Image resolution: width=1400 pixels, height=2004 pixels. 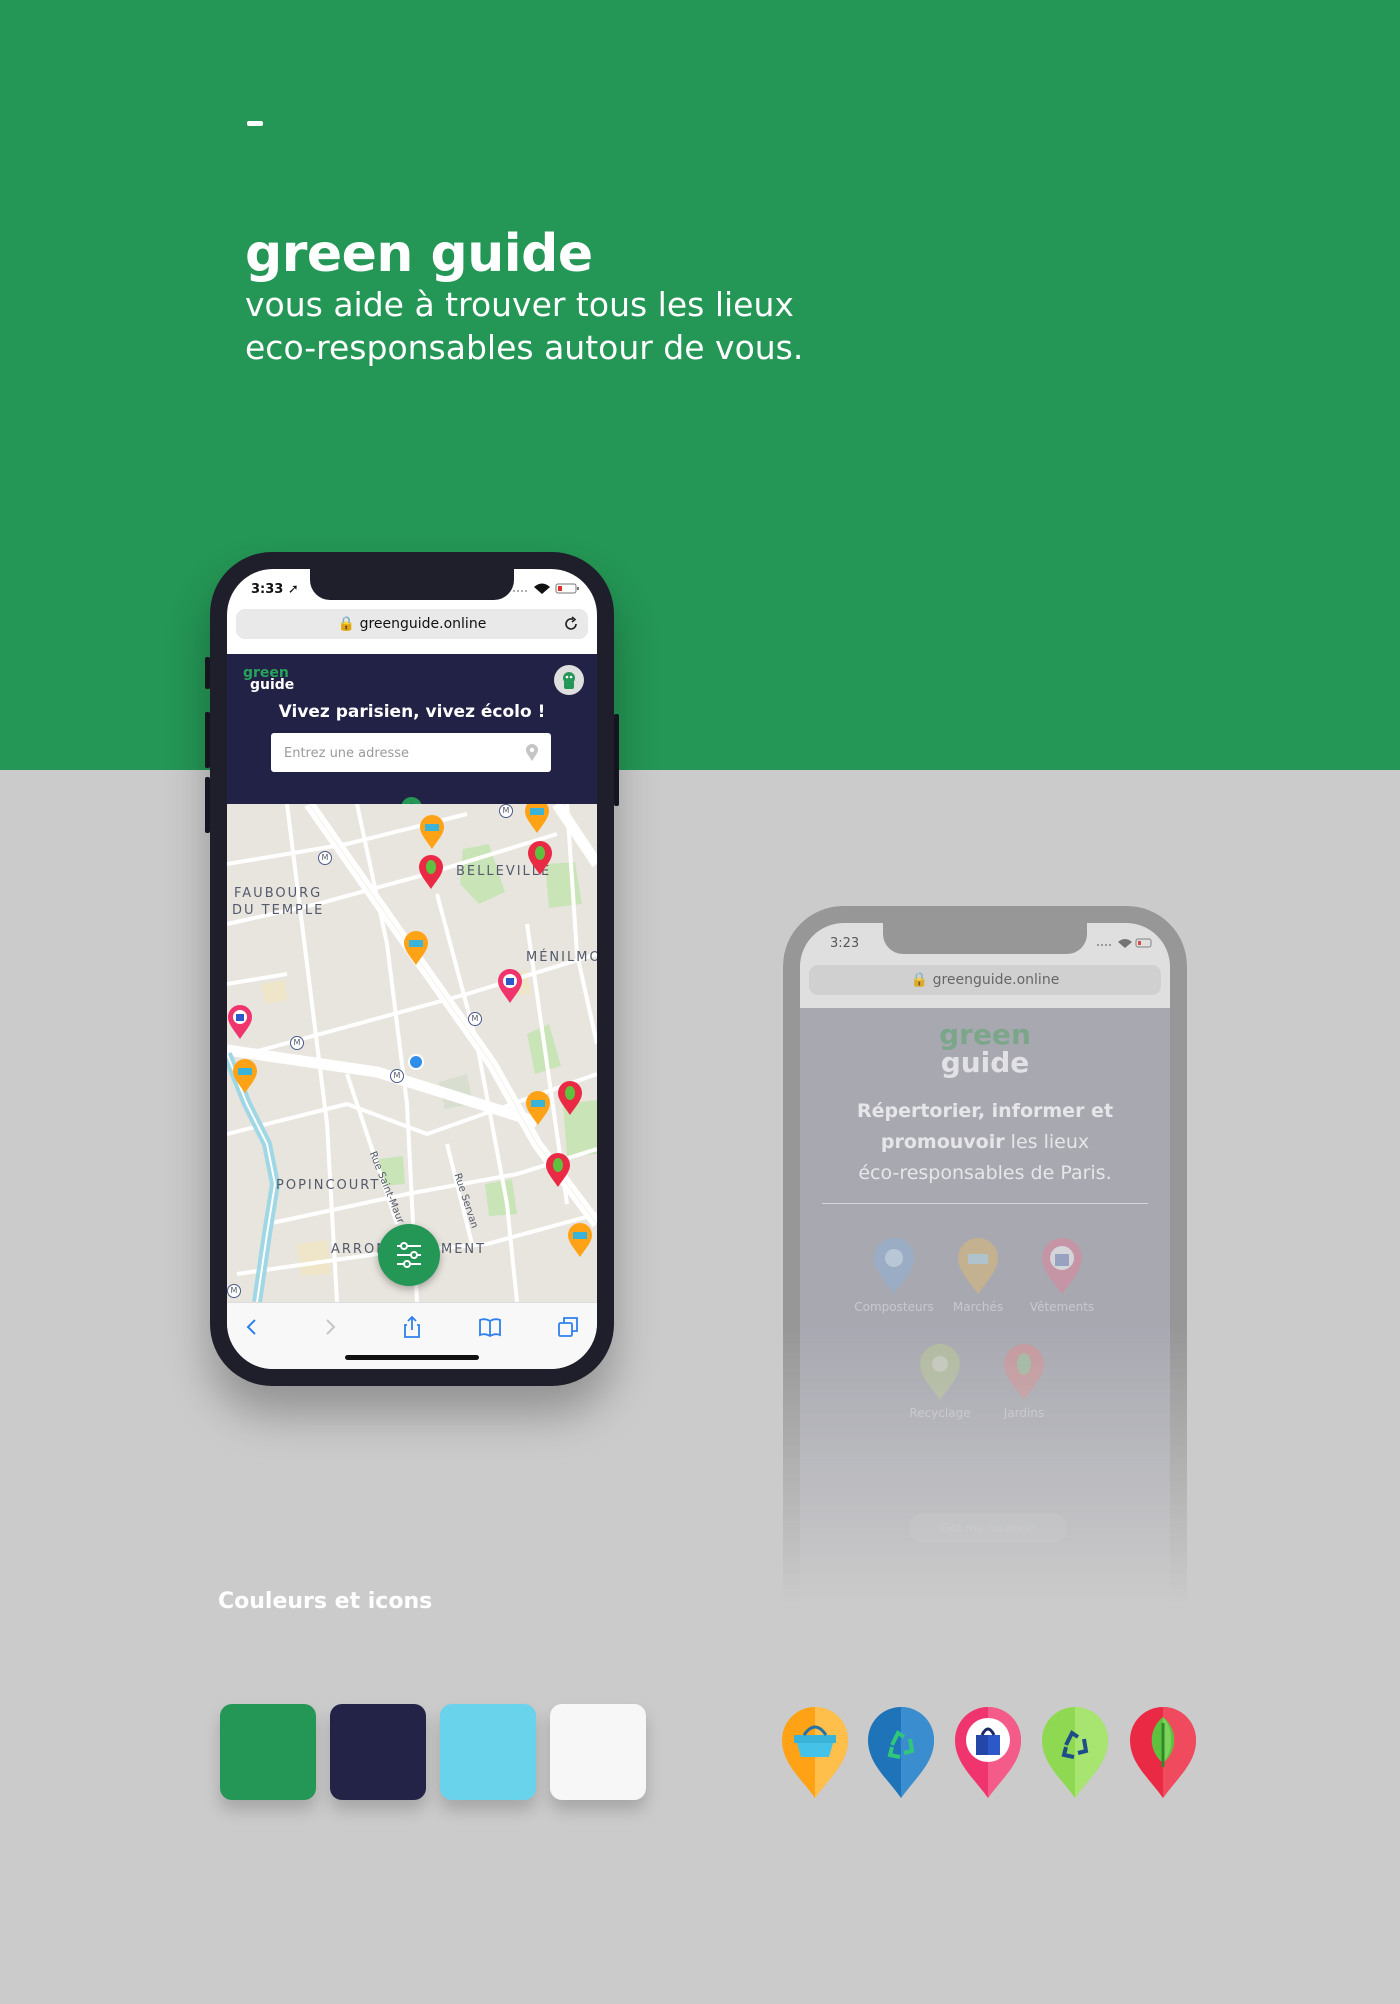 What do you see at coordinates (1062, 1307) in the screenshot?
I see `category-label: Vêtements` at bounding box center [1062, 1307].